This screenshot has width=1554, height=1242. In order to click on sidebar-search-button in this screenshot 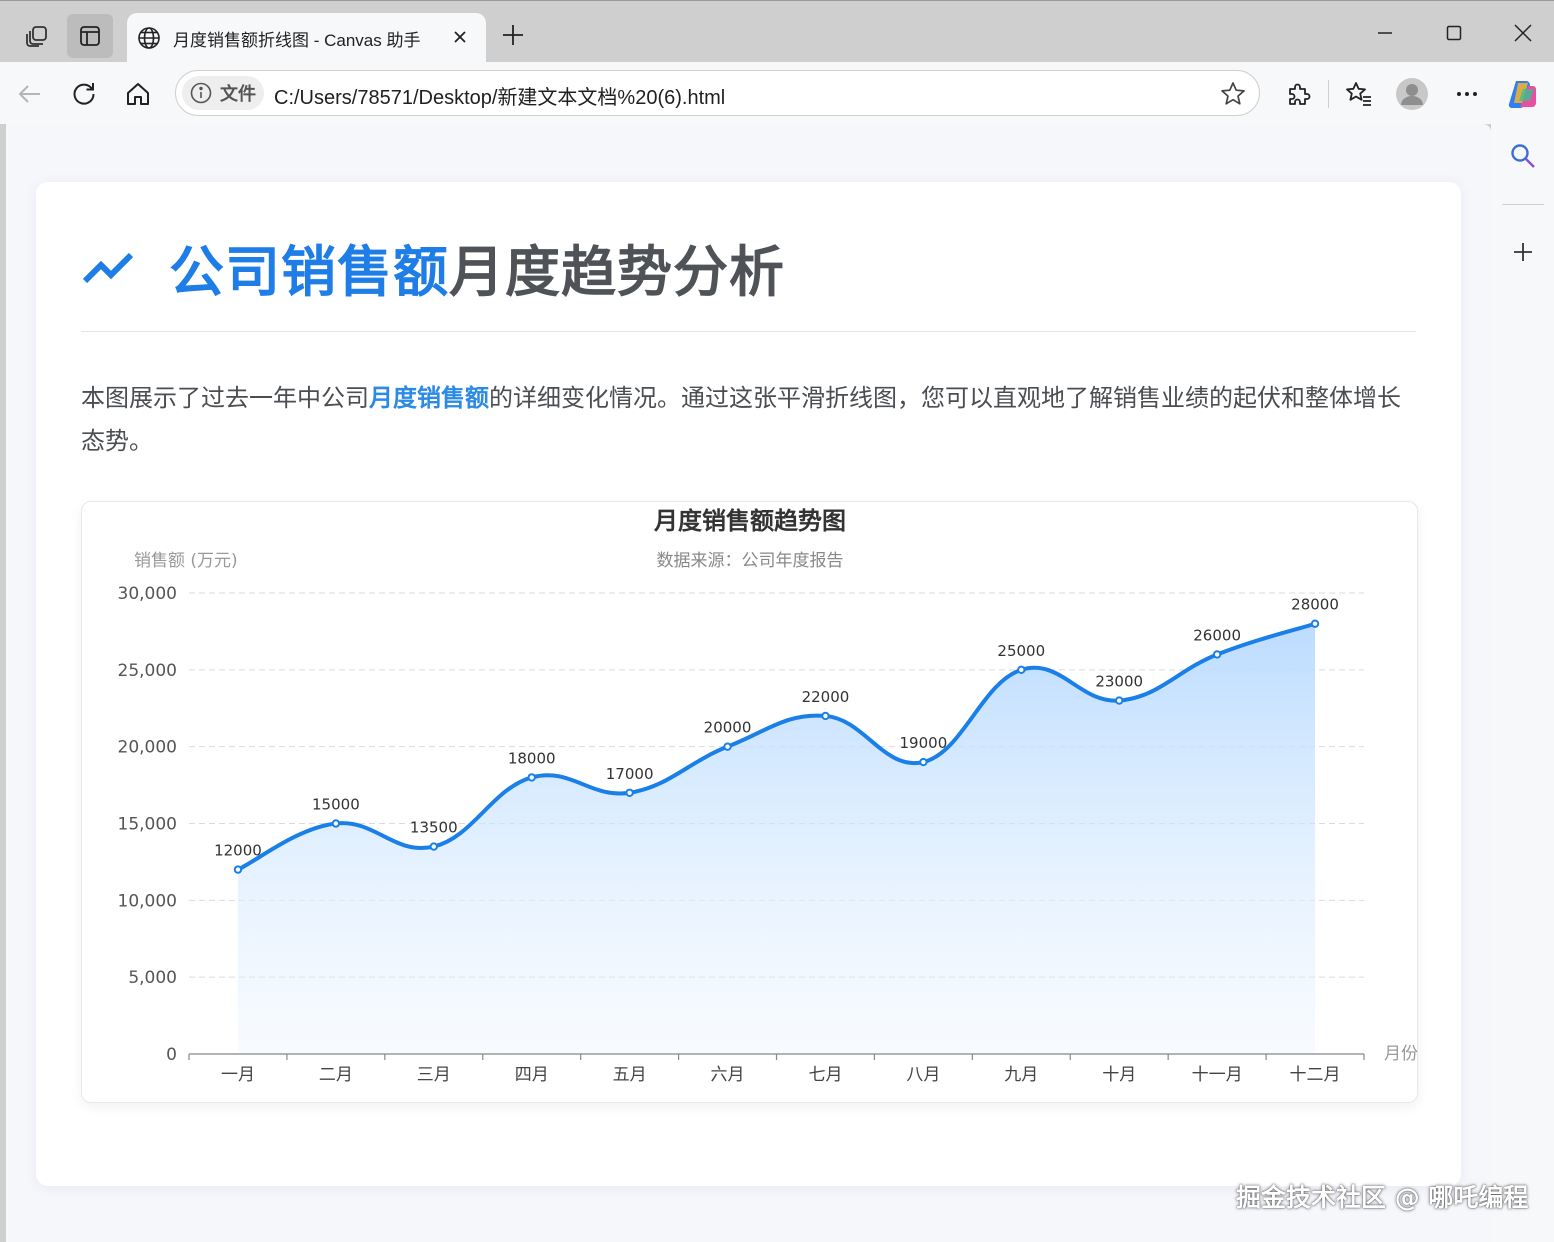, I will do `click(1523, 156)`.